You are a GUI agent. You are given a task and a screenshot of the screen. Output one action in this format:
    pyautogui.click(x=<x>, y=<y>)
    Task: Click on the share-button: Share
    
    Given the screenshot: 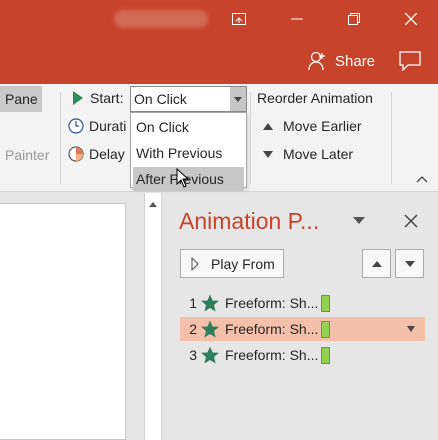 What is the action you would take?
    pyautogui.click(x=341, y=61)
    